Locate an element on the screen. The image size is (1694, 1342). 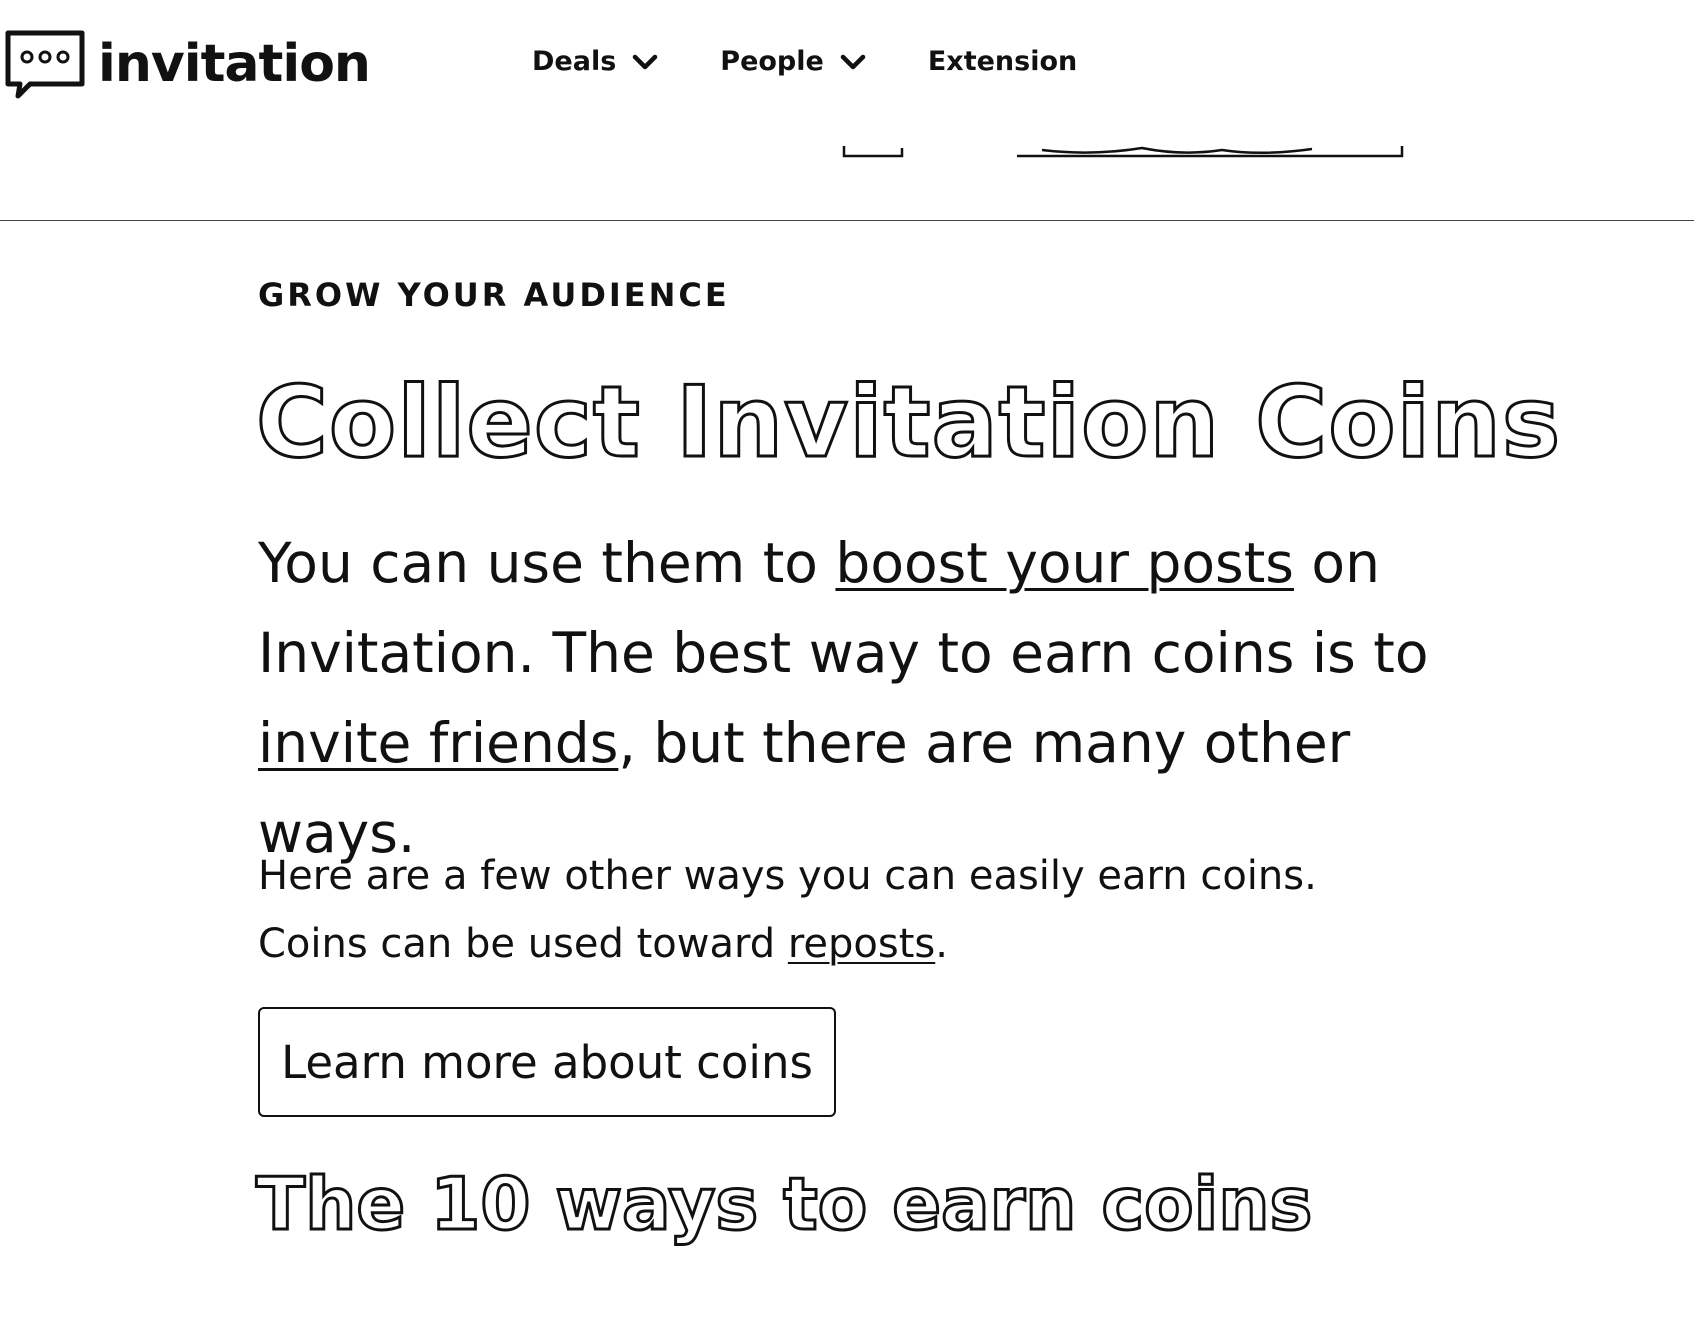
nav-item-label: People is located at coordinates (772, 61).